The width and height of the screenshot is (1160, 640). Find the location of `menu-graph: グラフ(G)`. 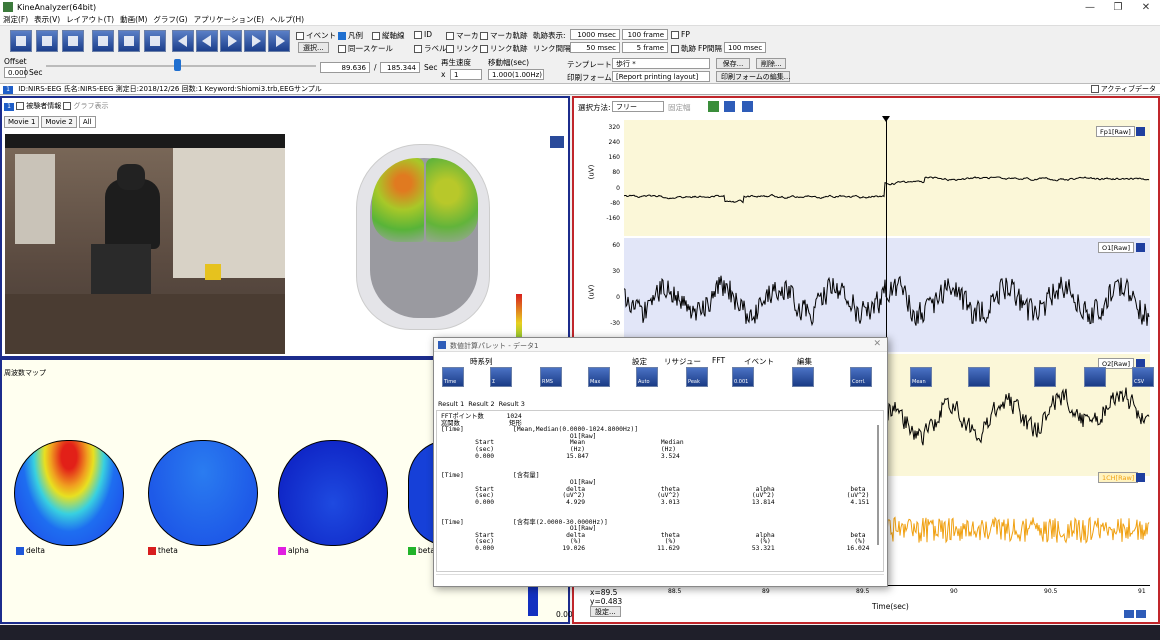

menu-graph: グラフ(G) is located at coordinates (170, 19).